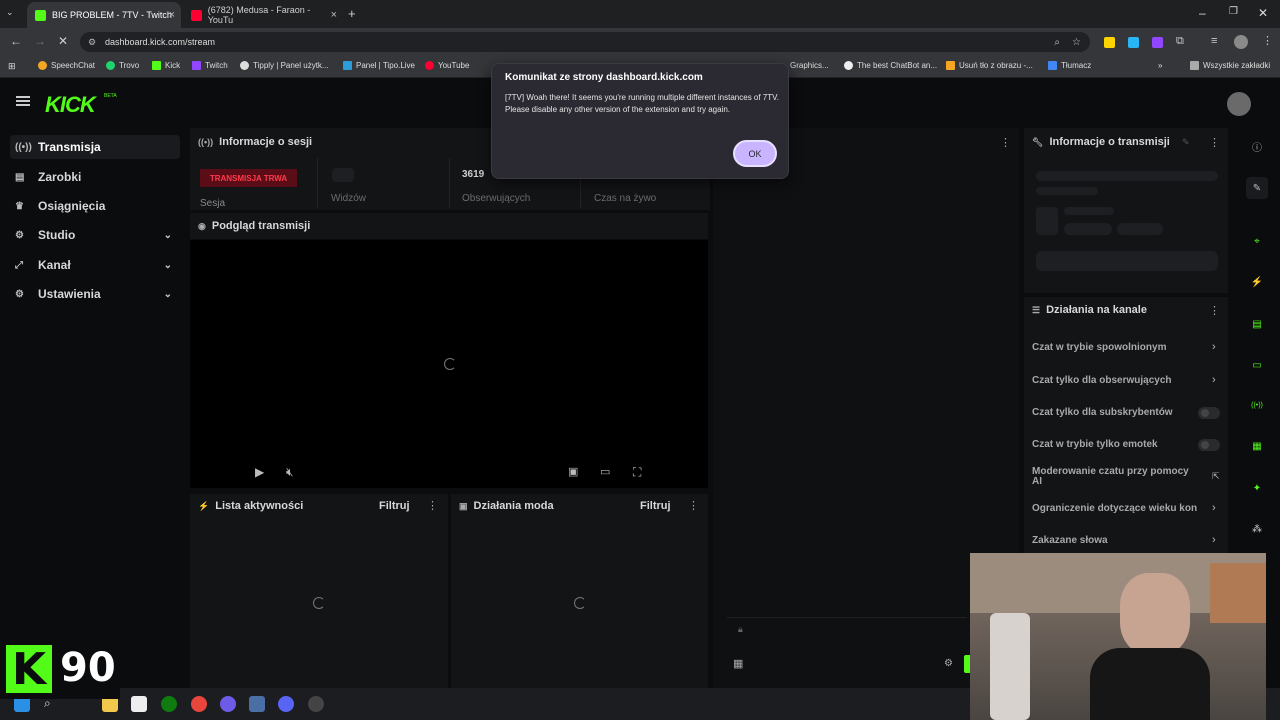 The image size is (1280, 720). Describe the element at coordinates (95, 294) in the screenshot. I see `sidebar-item-ustawienia: ⚙ Ustawienia ⌄` at that location.